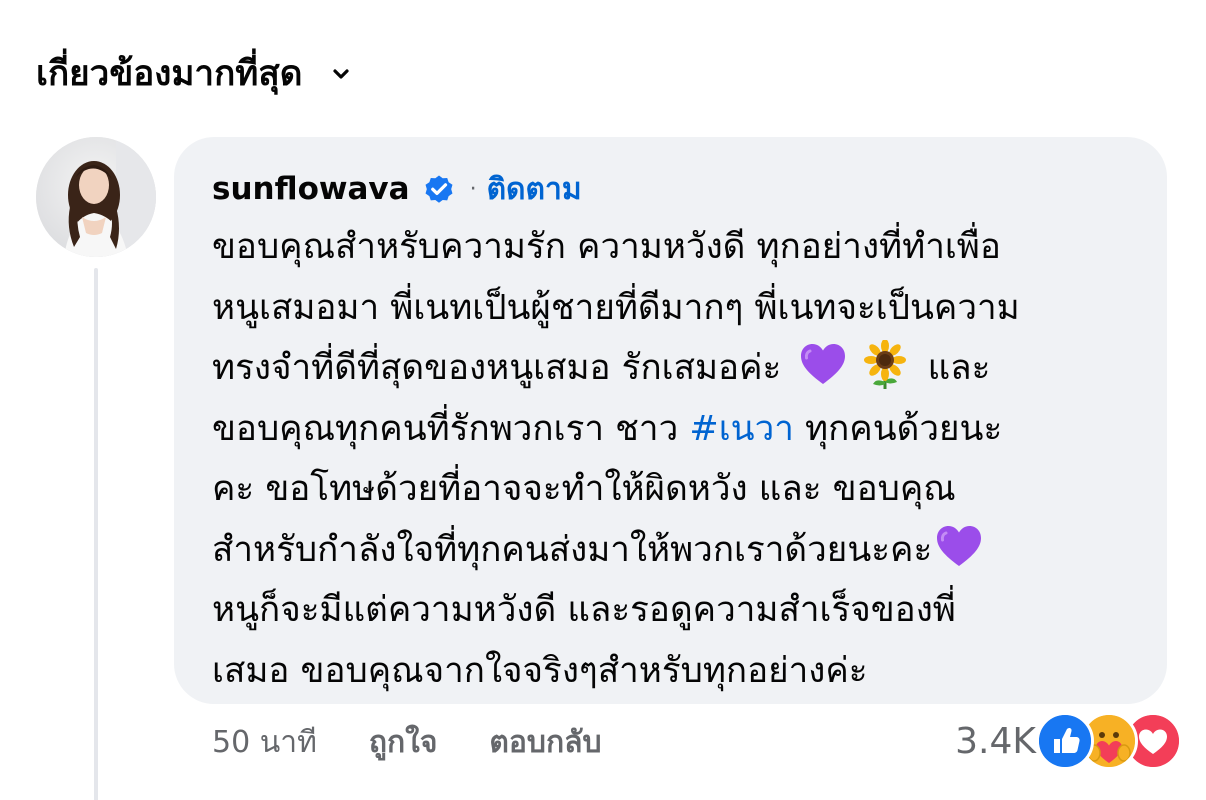 Image resolution: width=1206 pixels, height=800 pixels. Describe the element at coordinates (959, 368) in the screenshot. I see `comment-line-text: และ` at that location.